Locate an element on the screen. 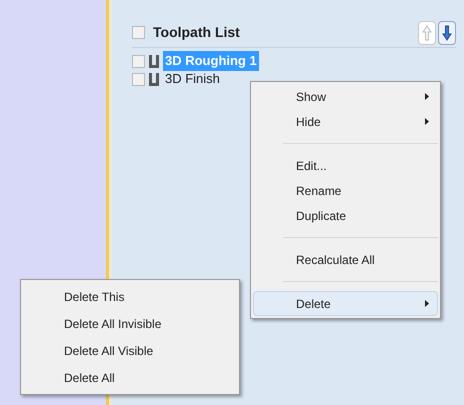  move-down-button is located at coordinates (447, 32).